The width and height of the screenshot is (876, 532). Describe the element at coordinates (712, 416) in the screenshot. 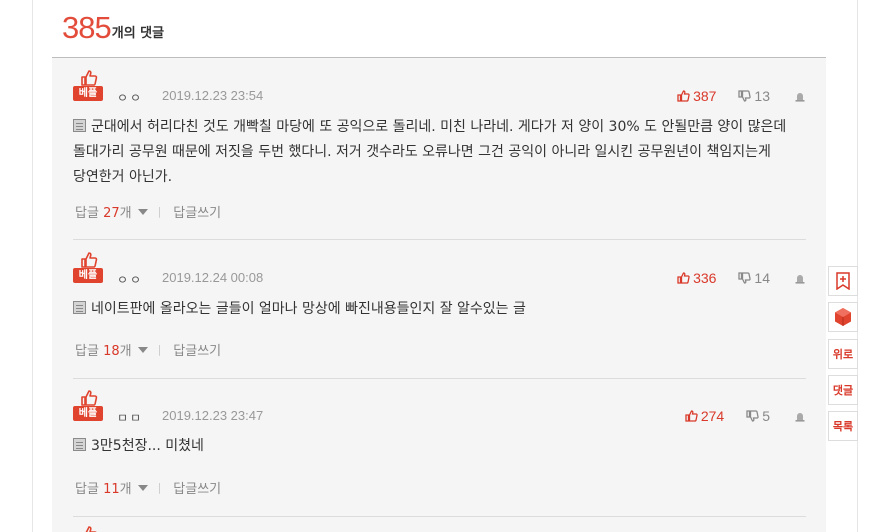

I see `like-count: 274` at that location.